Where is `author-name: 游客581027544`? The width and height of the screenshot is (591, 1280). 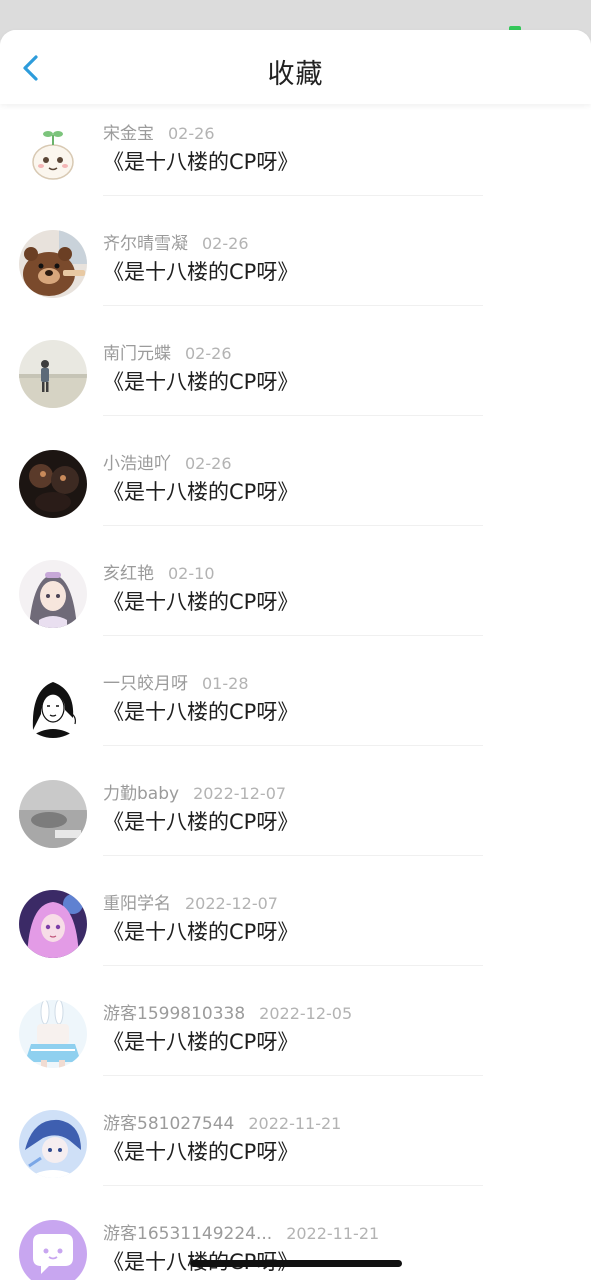 author-name: 游客581027544 is located at coordinates (169, 1124).